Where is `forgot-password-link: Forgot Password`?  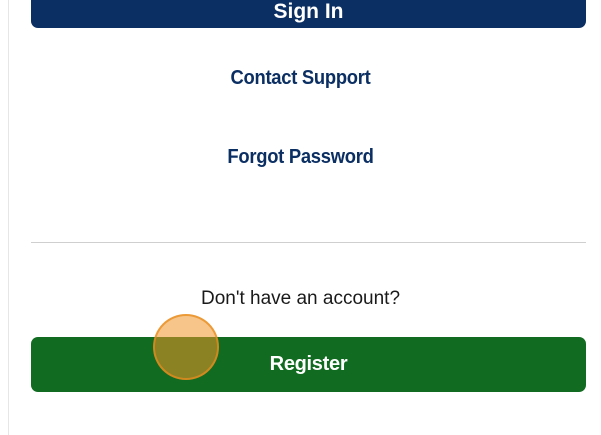
forgot-password-link: Forgot Password is located at coordinates (300, 157).